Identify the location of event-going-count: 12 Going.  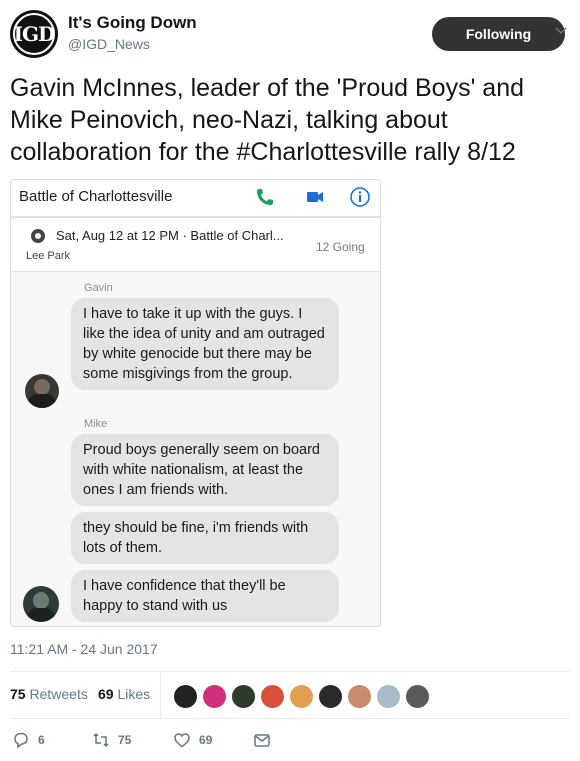
(340, 247).